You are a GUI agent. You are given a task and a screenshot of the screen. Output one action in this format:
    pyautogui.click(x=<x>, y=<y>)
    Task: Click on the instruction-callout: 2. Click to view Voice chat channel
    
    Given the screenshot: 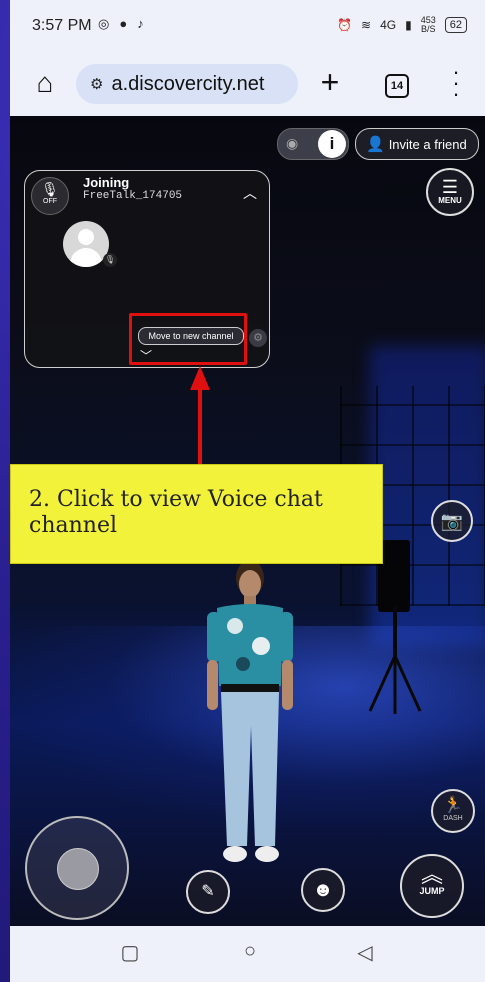 What is the action you would take?
    pyautogui.click(x=196, y=514)
    